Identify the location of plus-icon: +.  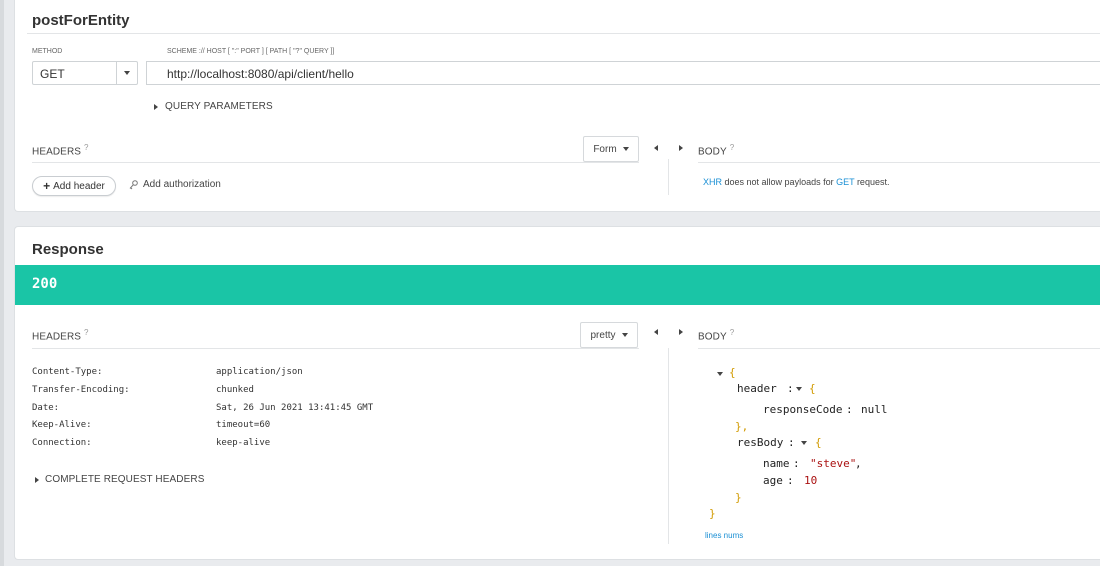
(47, 186).